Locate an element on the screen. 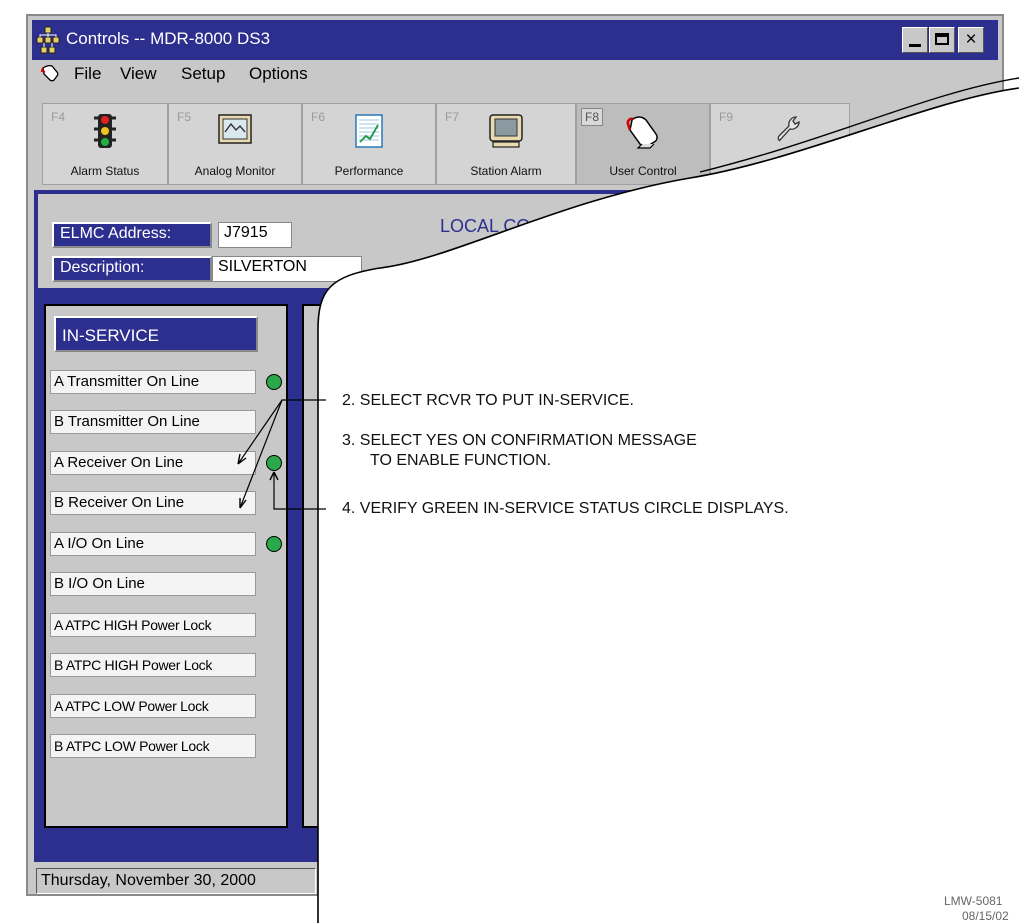 This screenshot has height=923, width=1019. callout-step-3-line-1: 3. SELECT YES ON CONFIRMATION MESSAGE is located at coordinates (519, 440).